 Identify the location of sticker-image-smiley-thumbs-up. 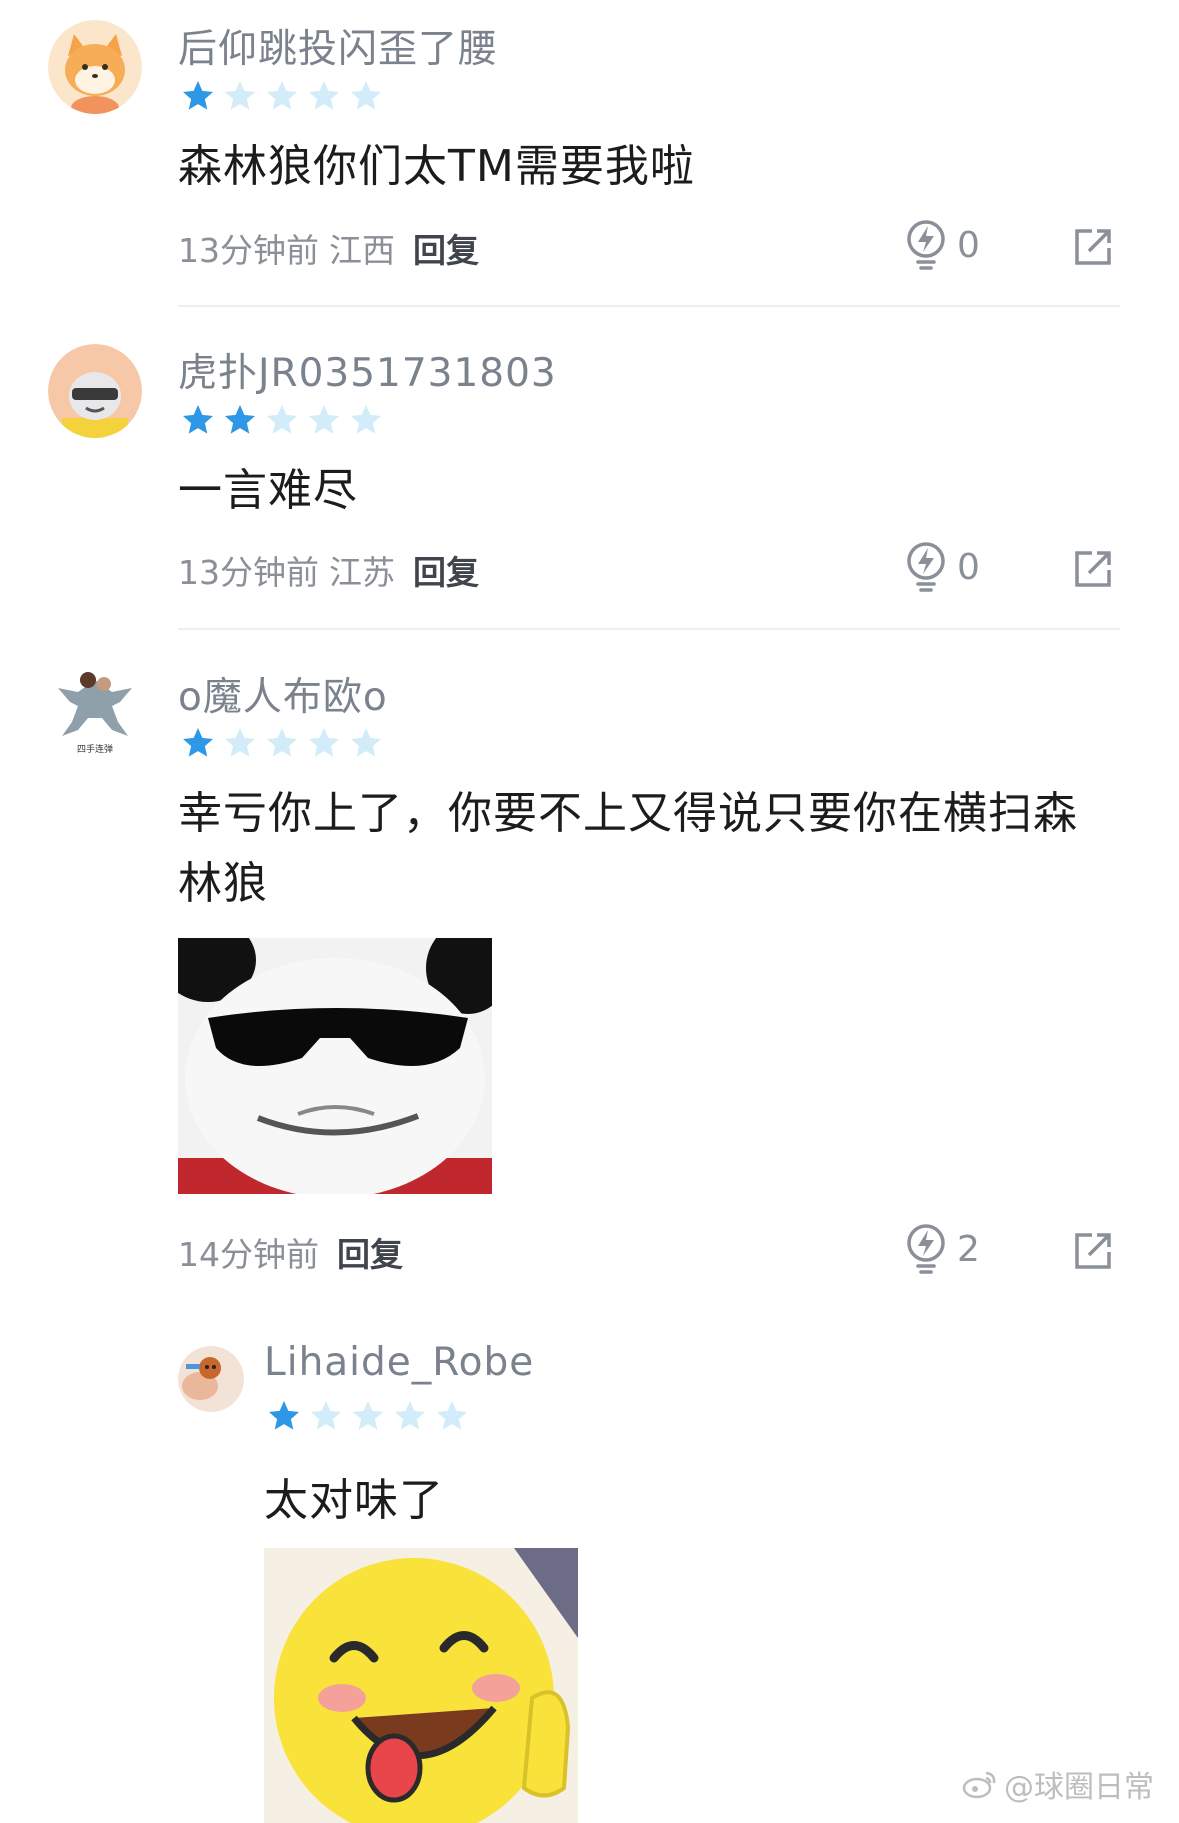
(421, 1685).